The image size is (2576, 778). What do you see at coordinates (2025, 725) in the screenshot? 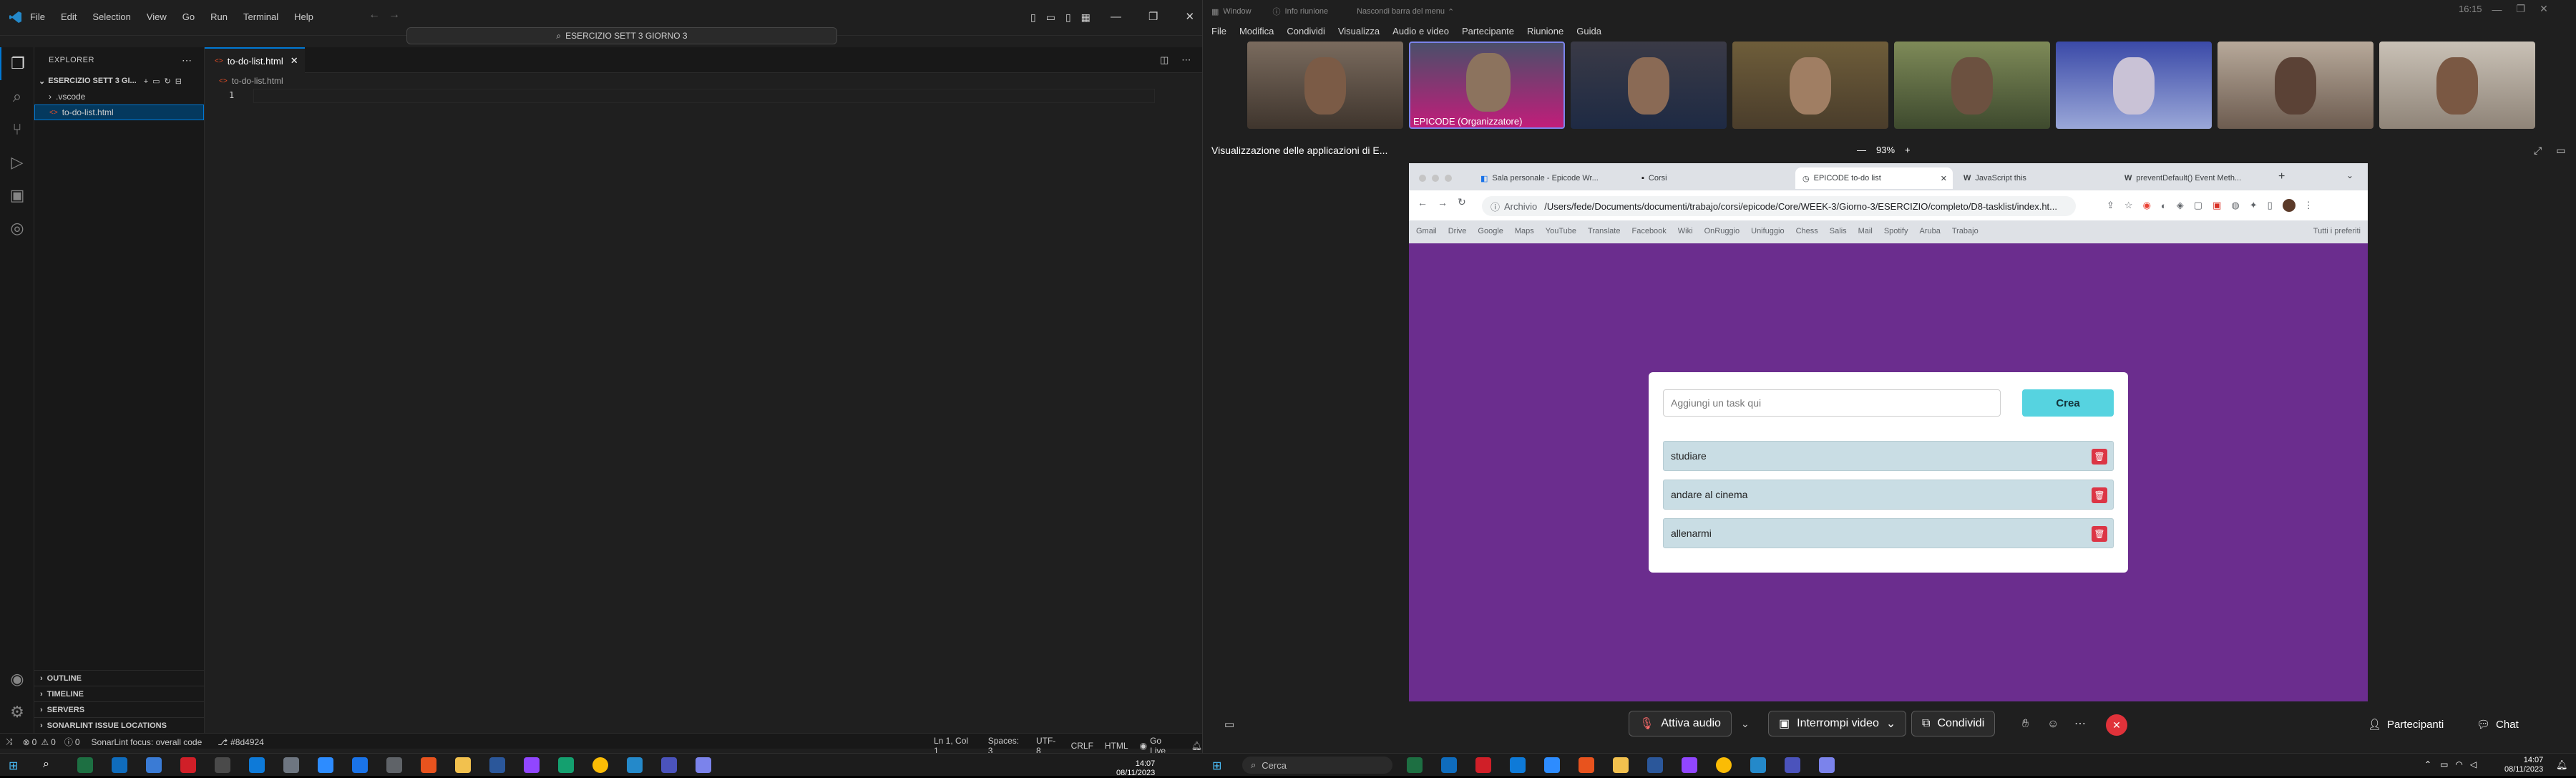
I see `raise-hand-icon: ✋︎` at bounding box center [2025, 725].